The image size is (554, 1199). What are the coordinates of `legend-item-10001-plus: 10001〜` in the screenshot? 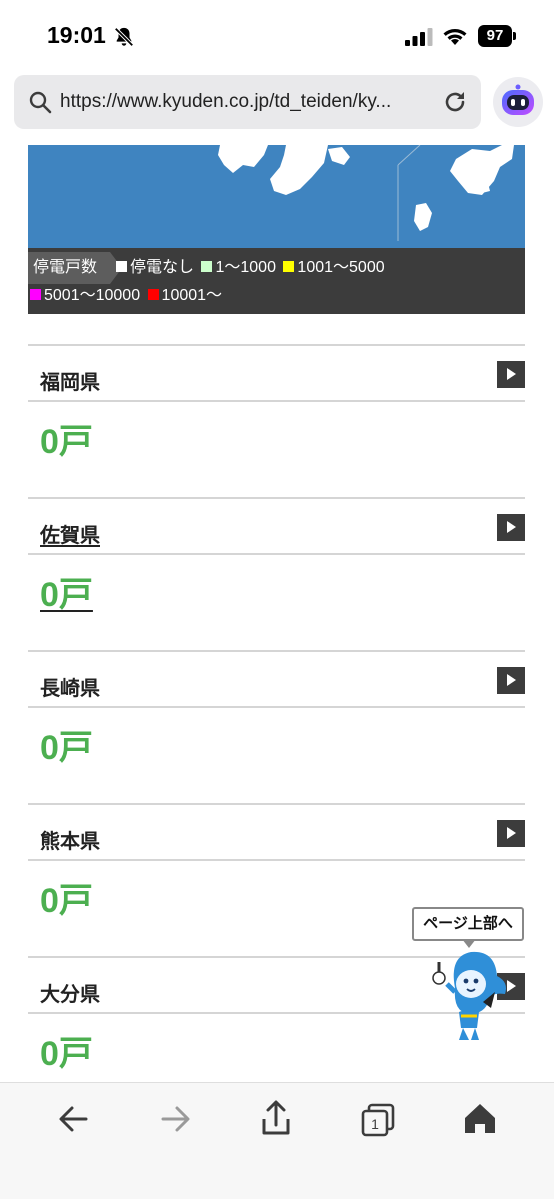 It's located at (184, 295).